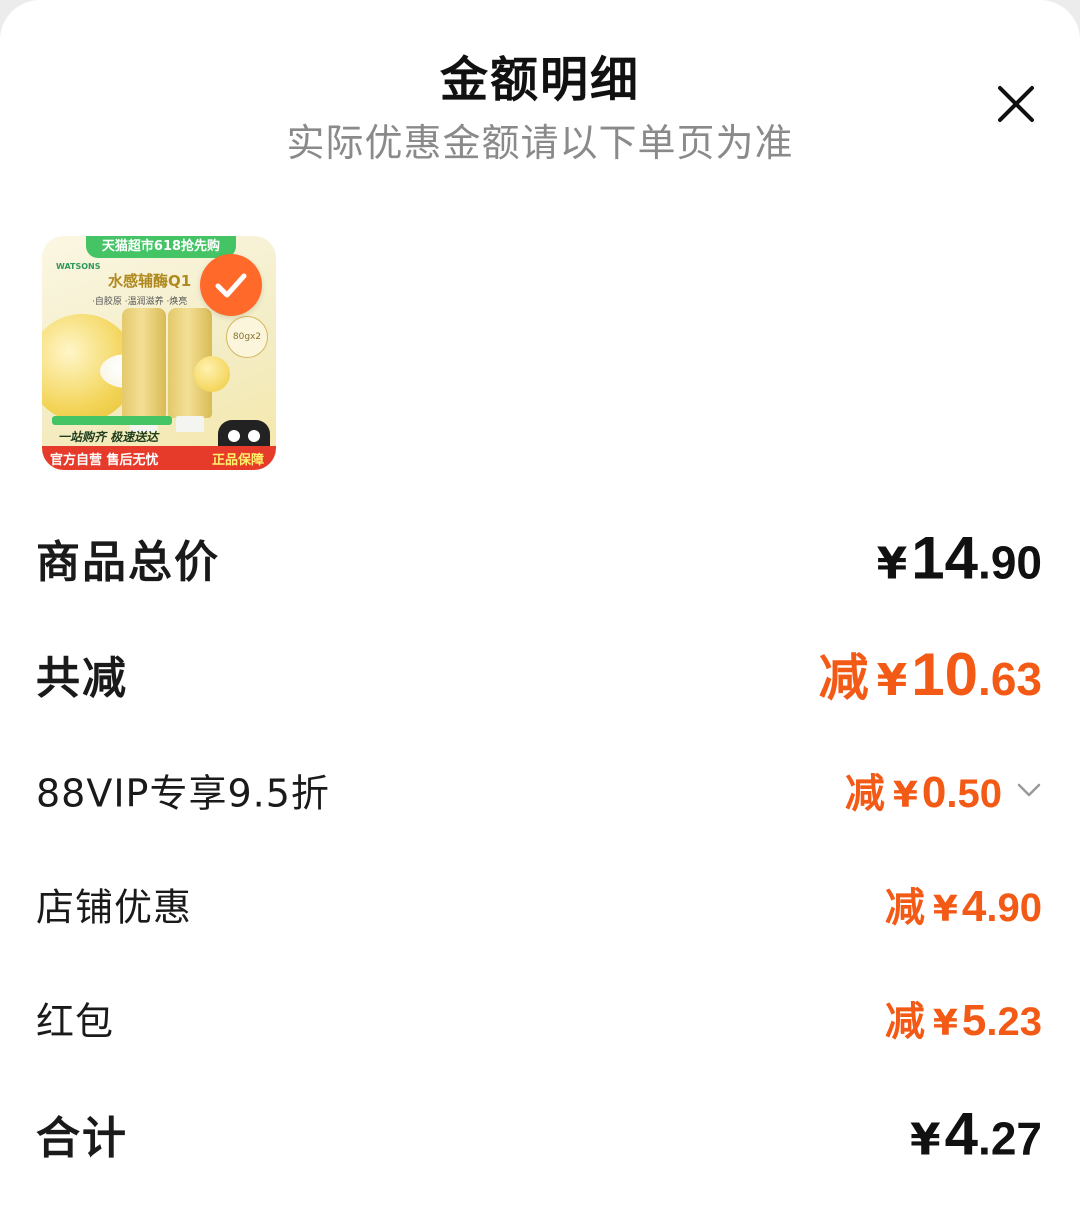 This screenshot has width=1080, height=1210. I want to click on vip-discount-row: 88VIP专享9.5折 减 ¥ 0 .50, so click(539, 790).